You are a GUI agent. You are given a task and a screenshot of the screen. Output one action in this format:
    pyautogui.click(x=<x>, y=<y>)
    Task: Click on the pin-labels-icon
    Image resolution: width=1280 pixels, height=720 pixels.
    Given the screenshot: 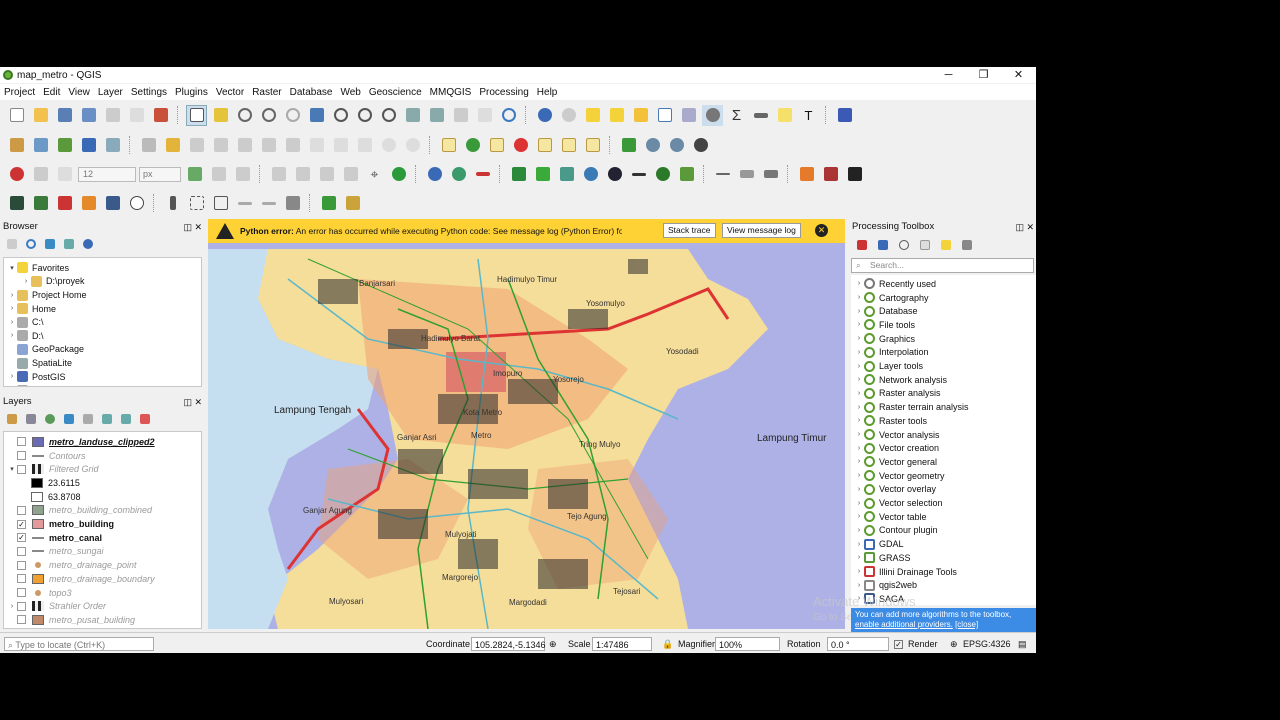 What is the action you would take?
    pyautogui.click(x=496, y=145)
    